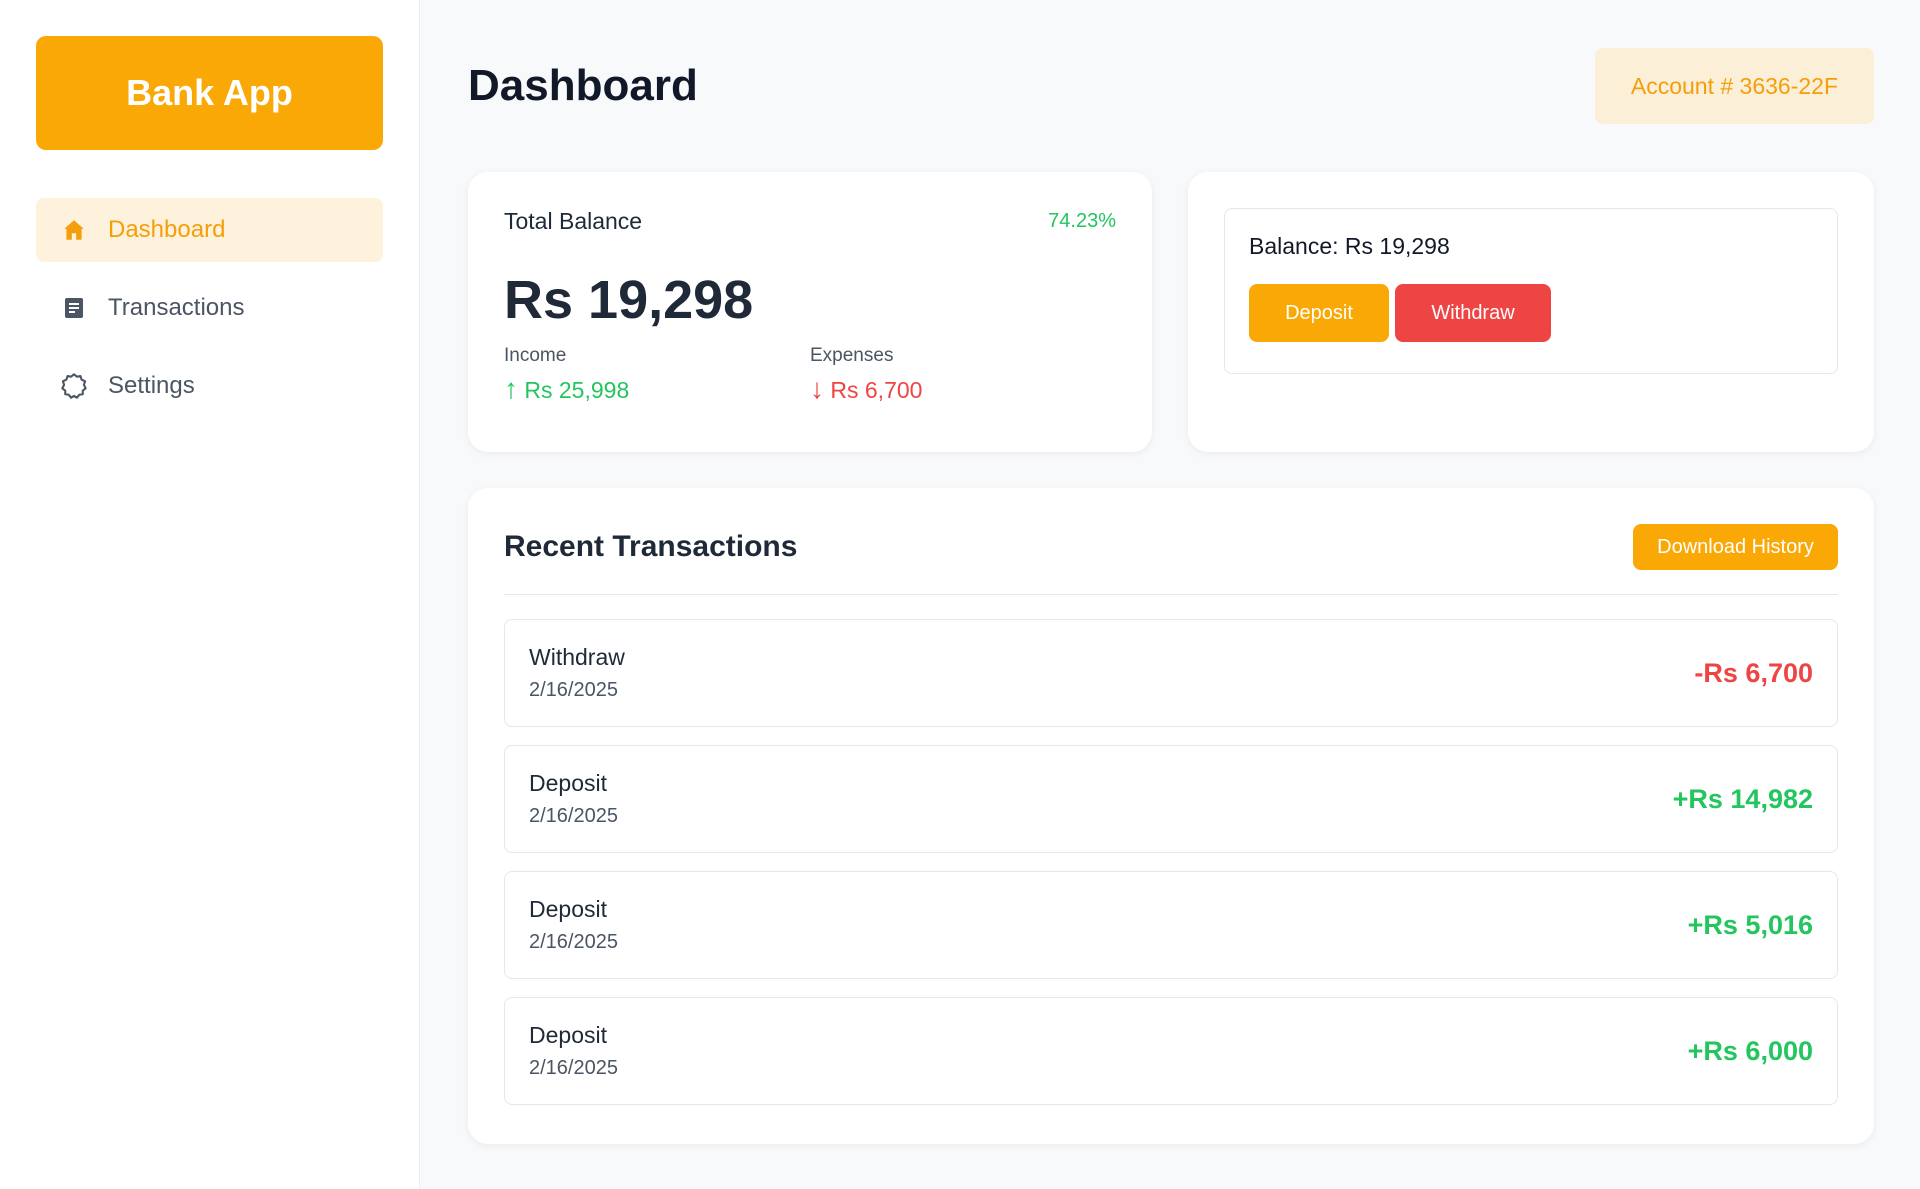  What do you see at coordinates (1171, 925) in the screenshot?
I see `list-item: Deposit 2/16/2025 +Rs 5,016` at bounding box center [1171, 925].